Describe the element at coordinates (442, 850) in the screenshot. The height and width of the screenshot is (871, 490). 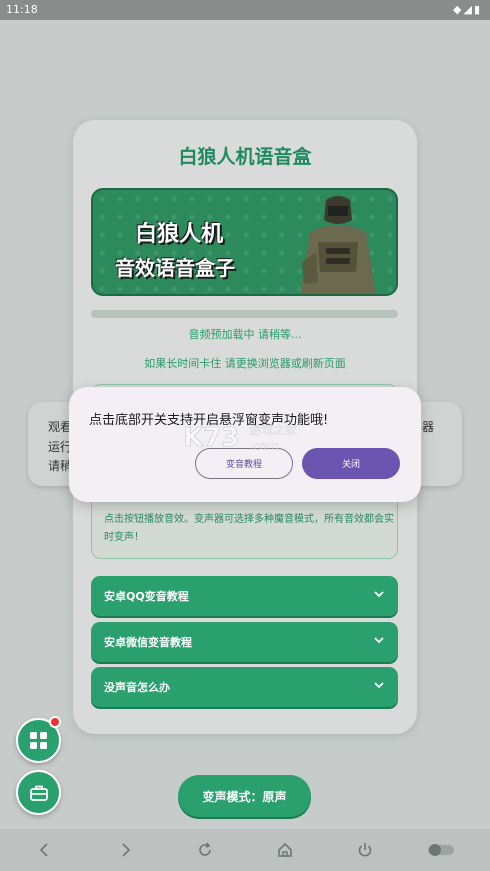
I see `toggle-switch-icon` at that location.